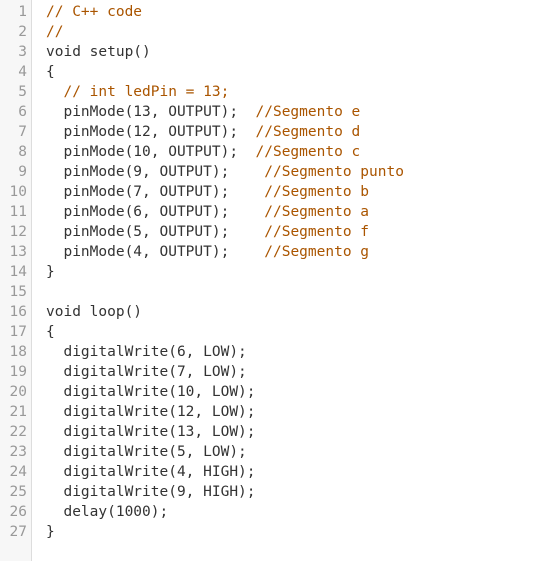 This screenshot has width=537, height=561. I want to click on code-line: 7 pinMode(12, OUTPUT); //Segmento d, so click(268, 132).